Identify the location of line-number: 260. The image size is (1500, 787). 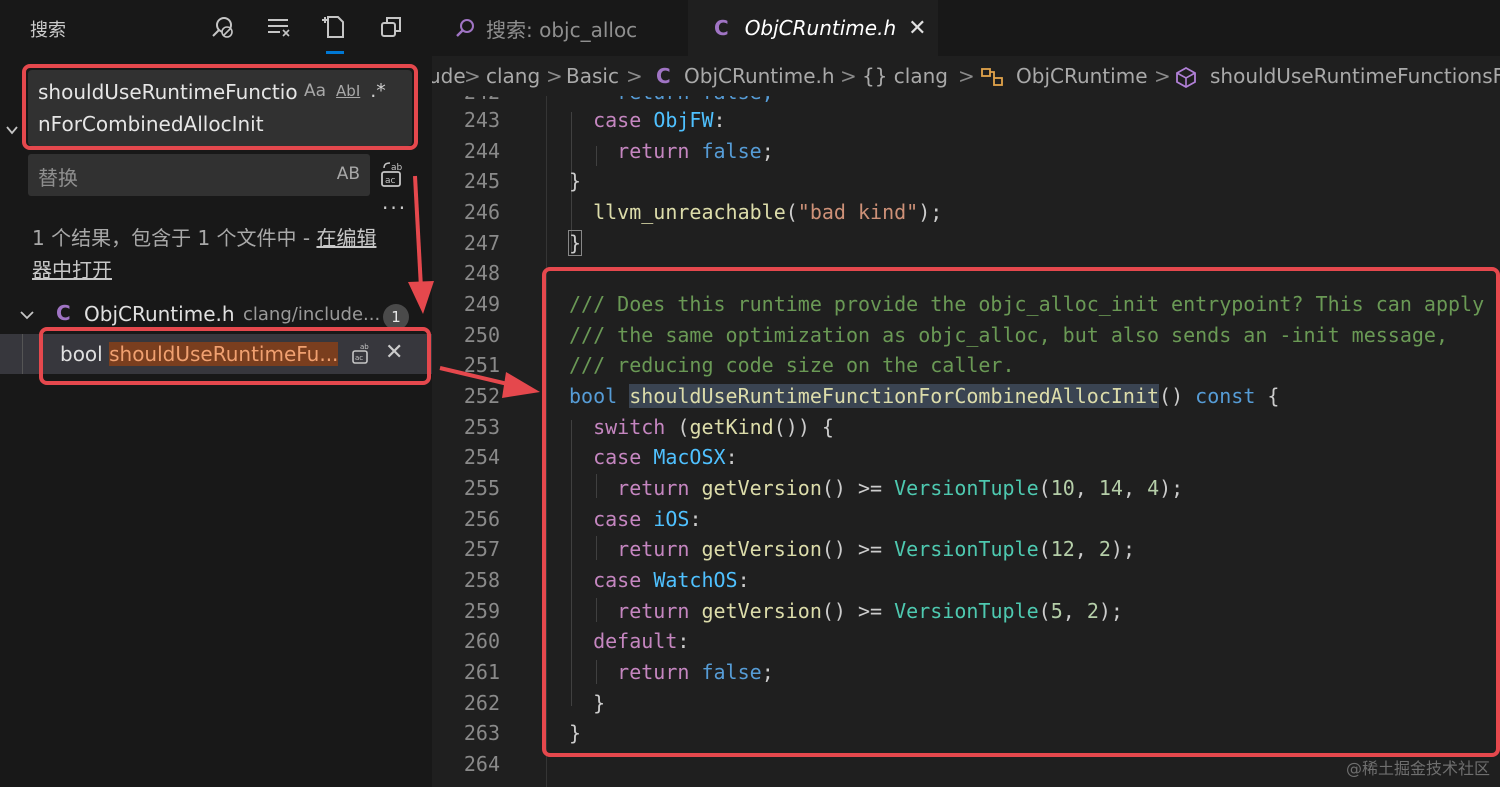
(481, 641).